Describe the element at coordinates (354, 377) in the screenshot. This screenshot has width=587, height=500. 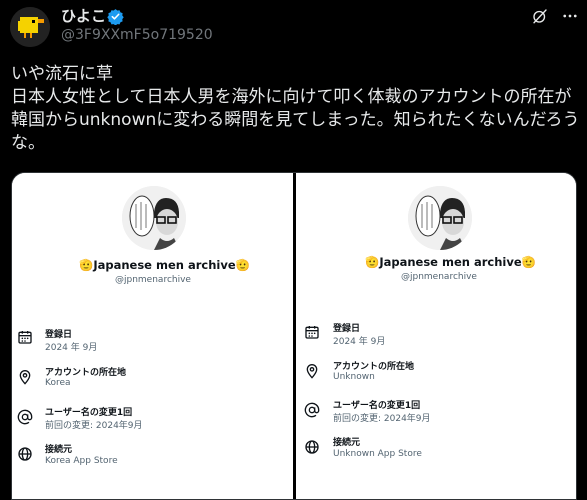
I see `location-value: Unknown` at that location.